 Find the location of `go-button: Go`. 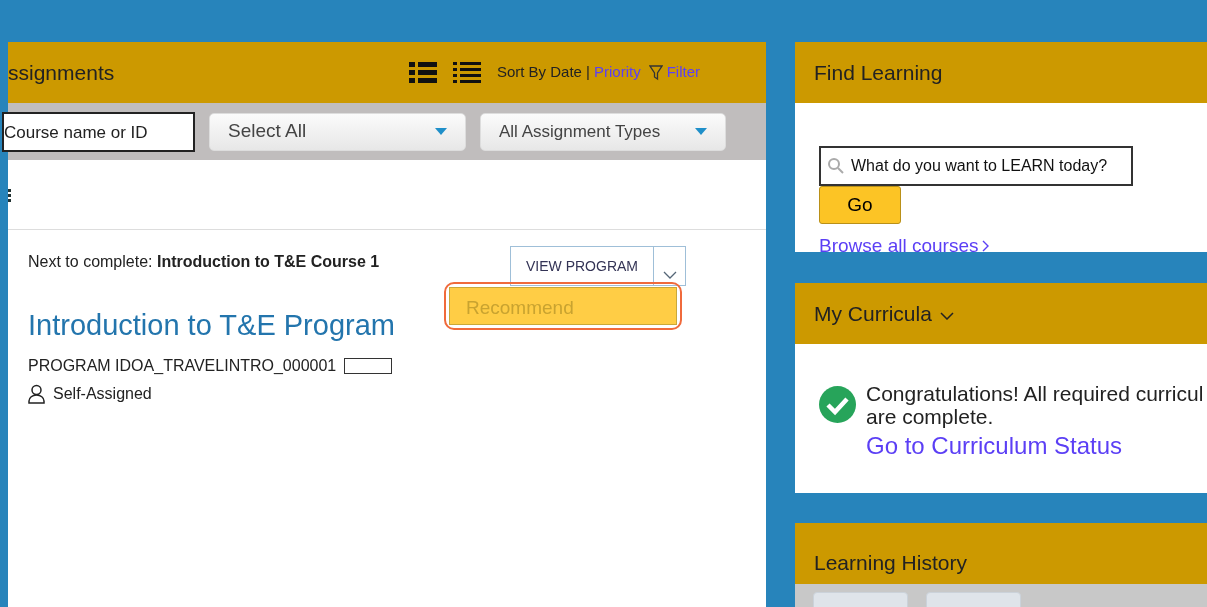

go-button: Go is located at coordinates (860, 205).